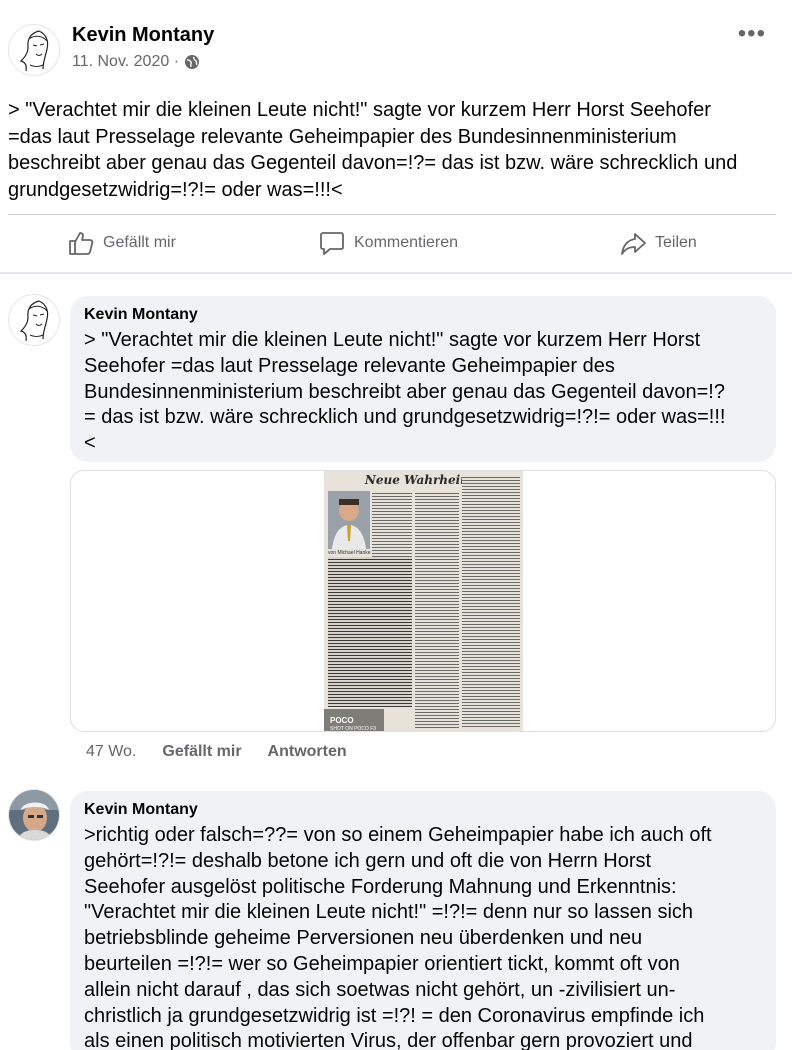 This screenshot has height=1050, width=792. What do you see at coordinates (342, 720) in the screenshot?
I see `watermark-logo: POCO` at bounding box center [342, 720].